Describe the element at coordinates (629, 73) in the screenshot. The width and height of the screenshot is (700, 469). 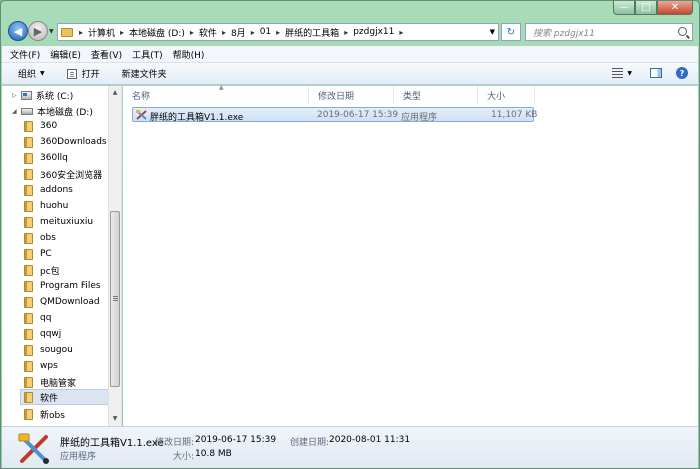
I see `view-options-dropdown-icon: ▼` at that location.